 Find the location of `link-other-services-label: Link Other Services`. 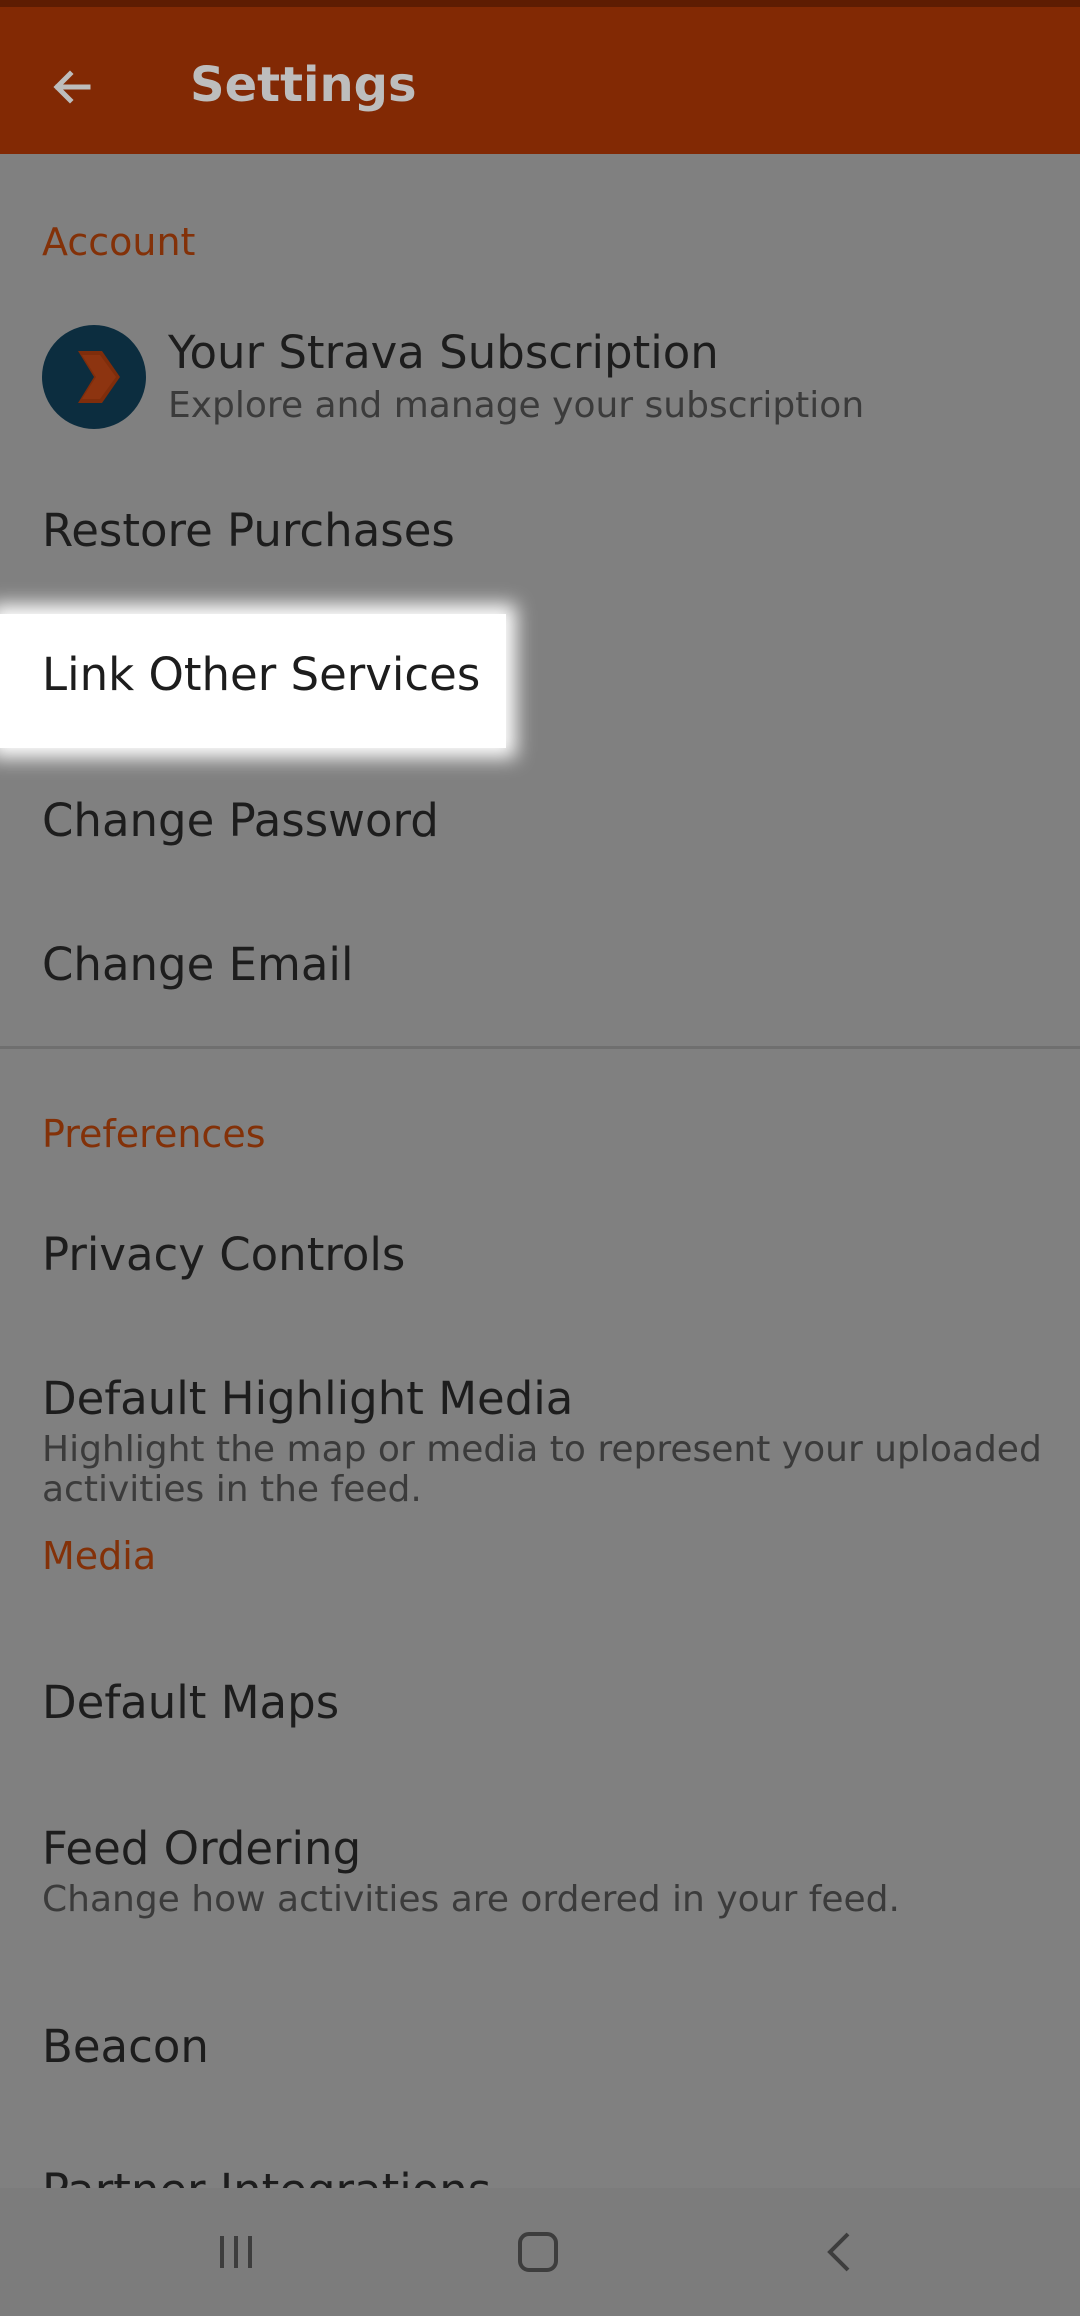

link-other-services-label: Link Other Services is located at coordinates (261, 674).